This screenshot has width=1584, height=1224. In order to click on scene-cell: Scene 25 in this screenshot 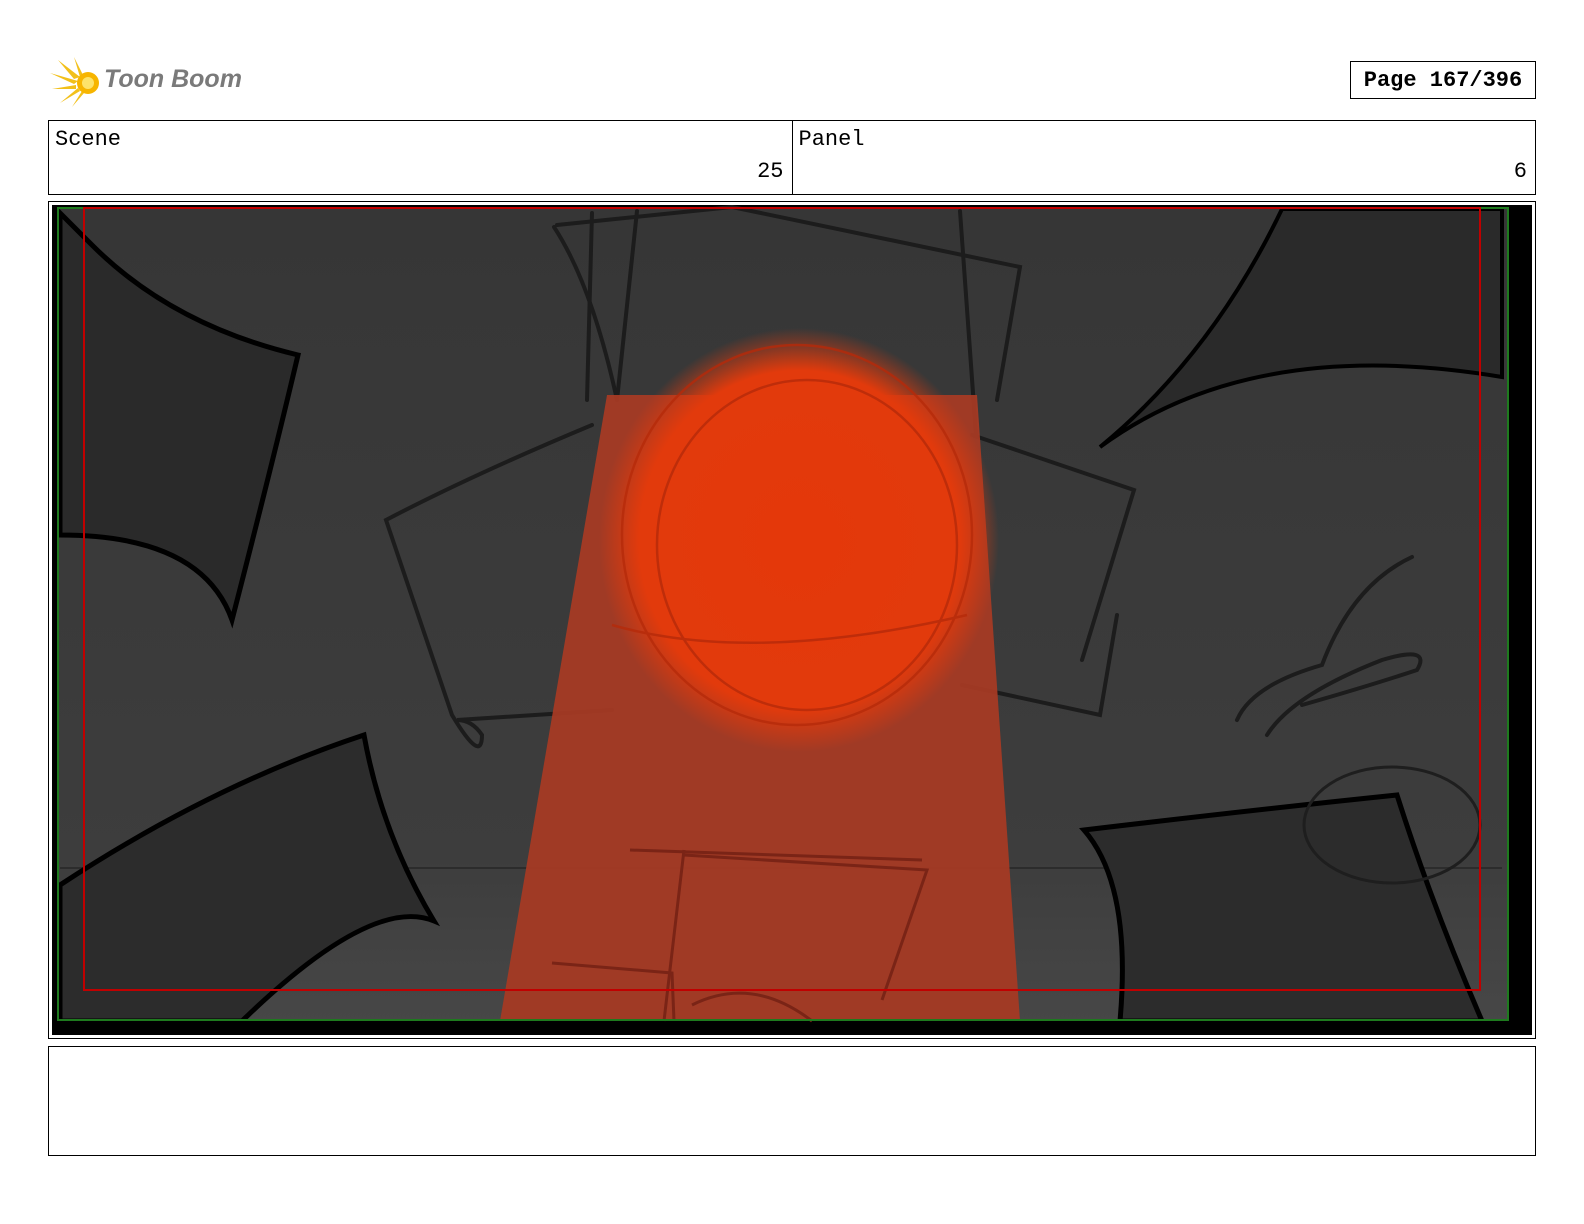, I will do `click(420, 157)`.